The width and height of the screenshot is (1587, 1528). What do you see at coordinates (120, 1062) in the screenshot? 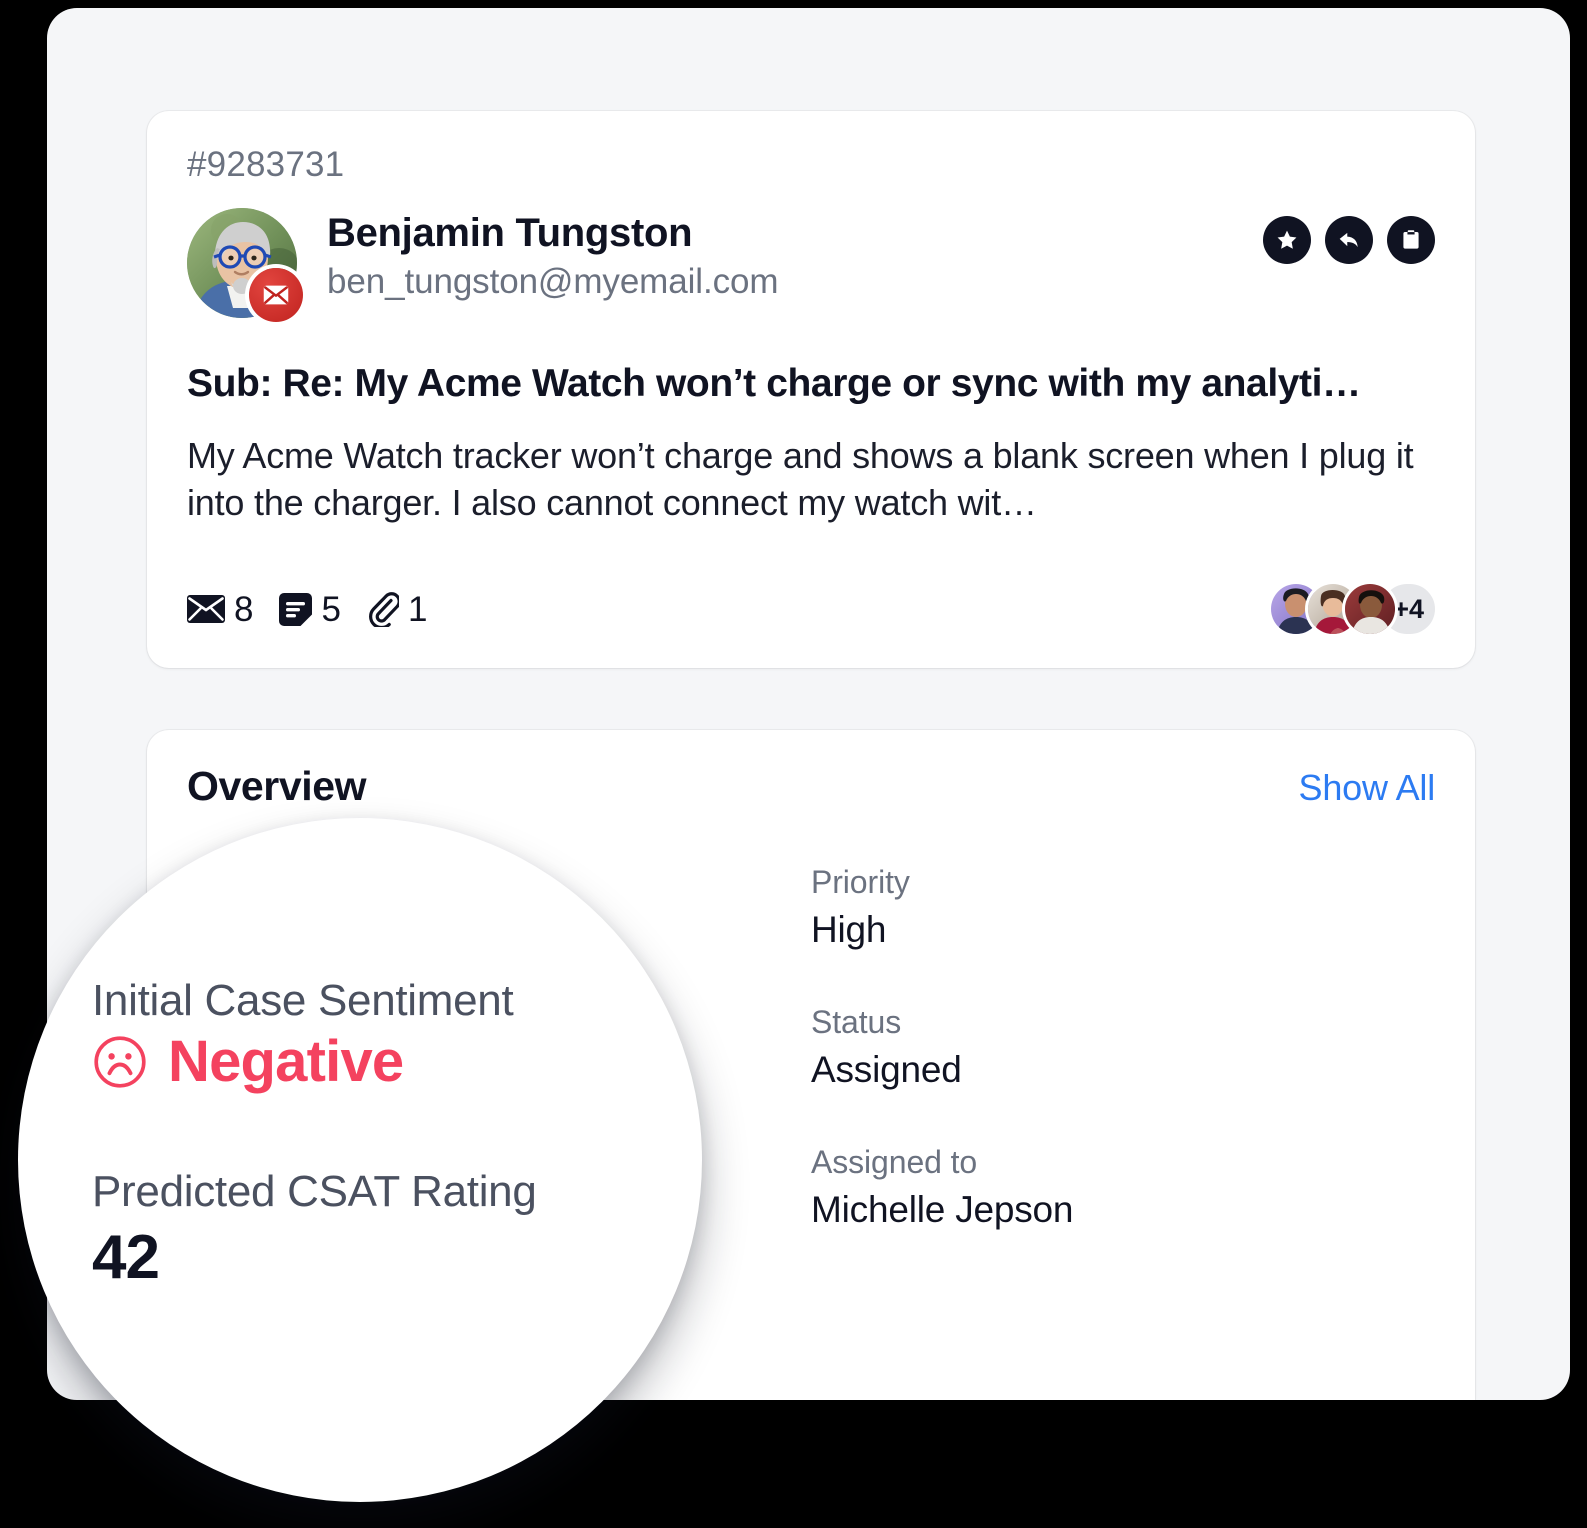
I see `sad-face-icon` at bounding box center [120, 1062].